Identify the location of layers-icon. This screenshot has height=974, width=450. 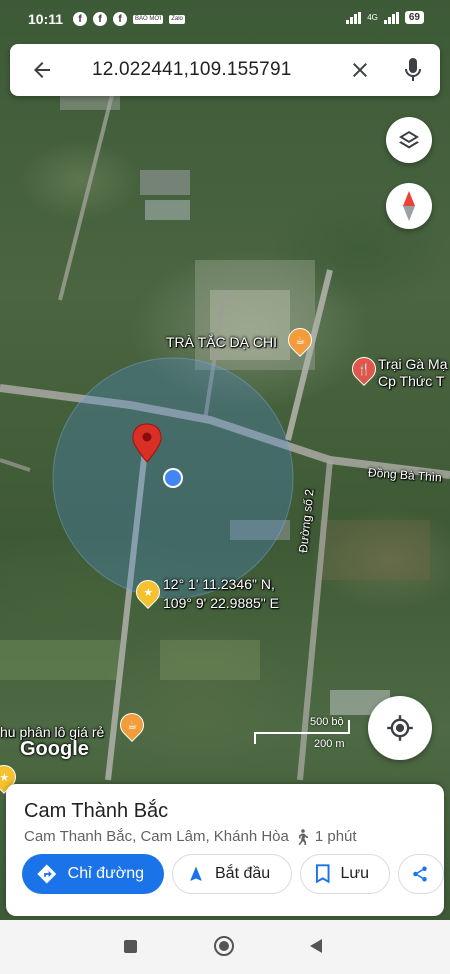
(409, 140).